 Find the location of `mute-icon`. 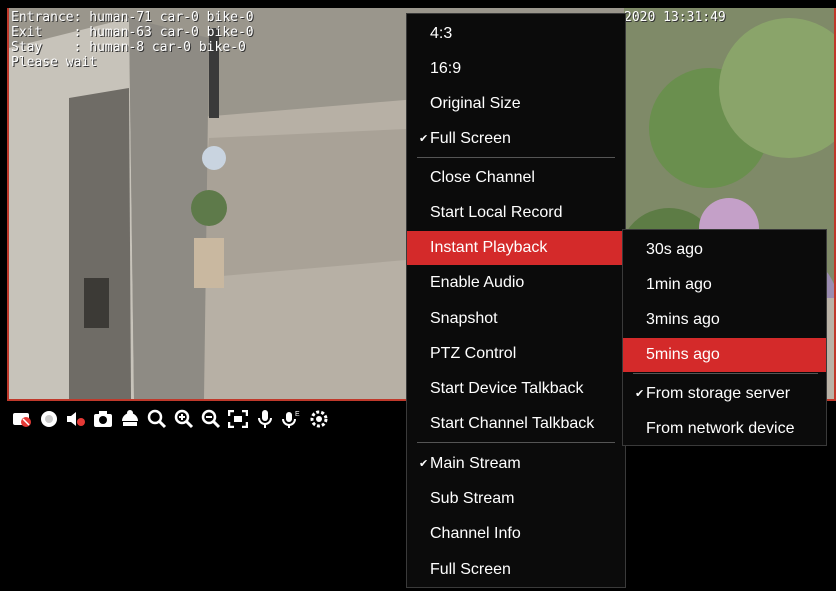

mute-icon is located at coordinates (76, 419).